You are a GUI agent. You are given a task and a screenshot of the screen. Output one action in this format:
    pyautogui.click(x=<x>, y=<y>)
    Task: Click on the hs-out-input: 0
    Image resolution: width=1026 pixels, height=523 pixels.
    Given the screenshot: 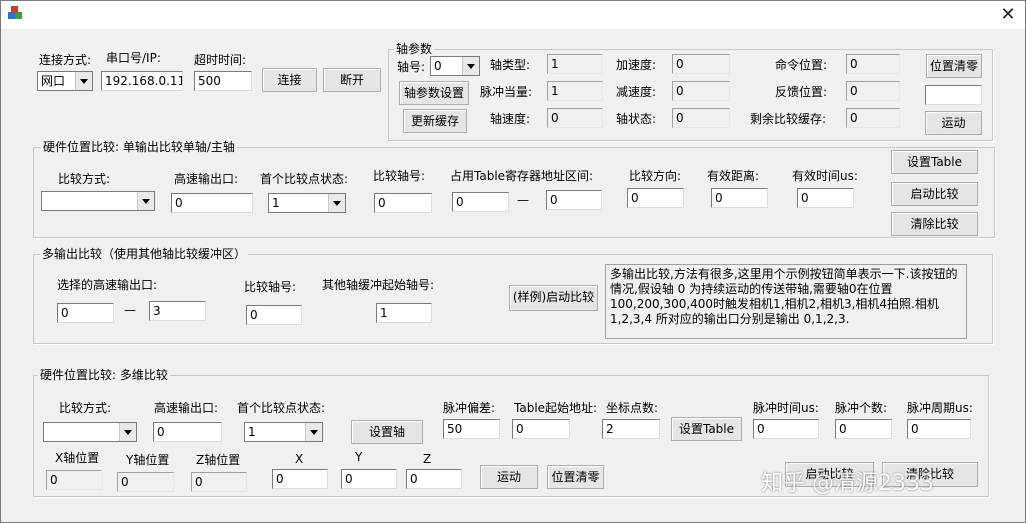 What is the action you would take?
    pyautogui.click(x=212, y=203)
    